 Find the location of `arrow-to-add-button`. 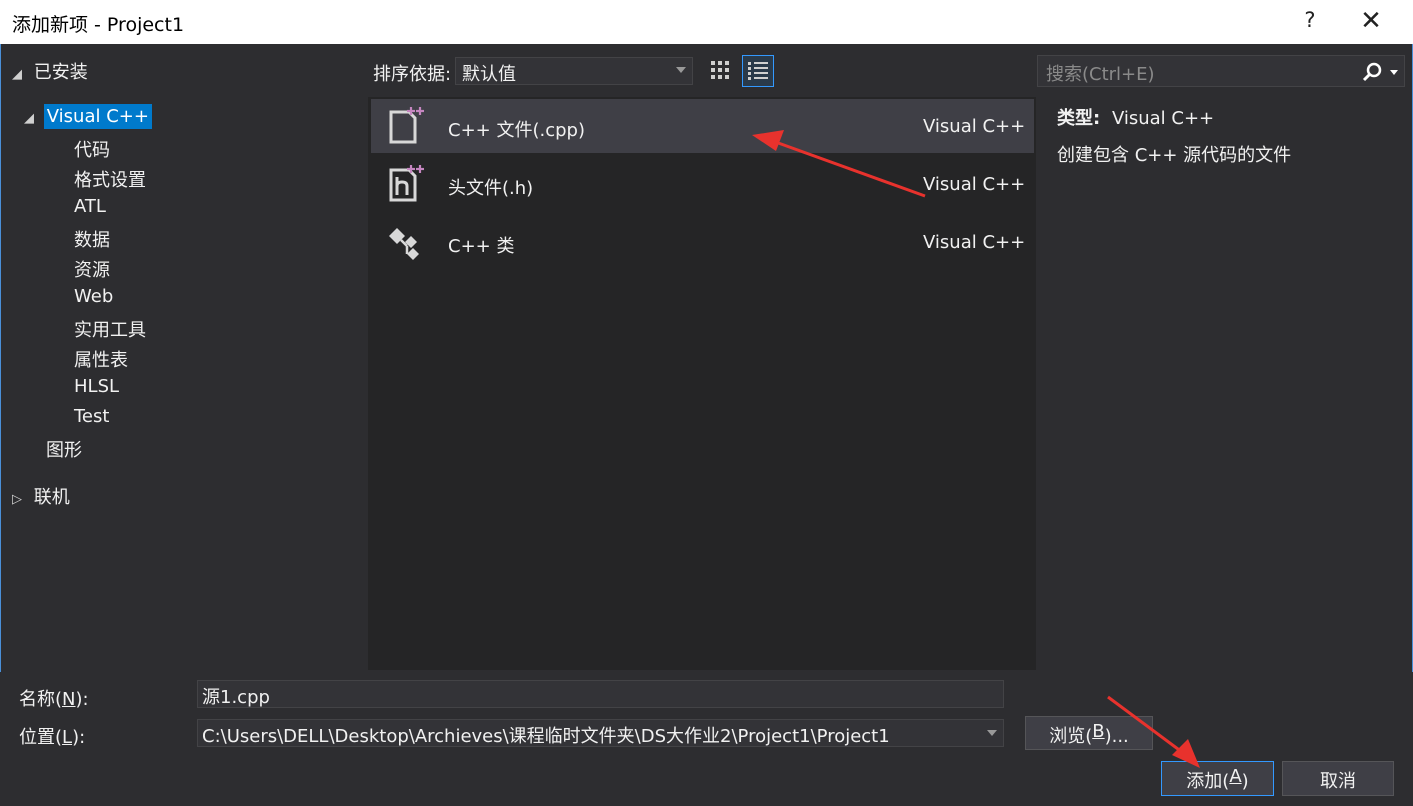

arrow-to-add-button is located at coordinates (1153, 731).